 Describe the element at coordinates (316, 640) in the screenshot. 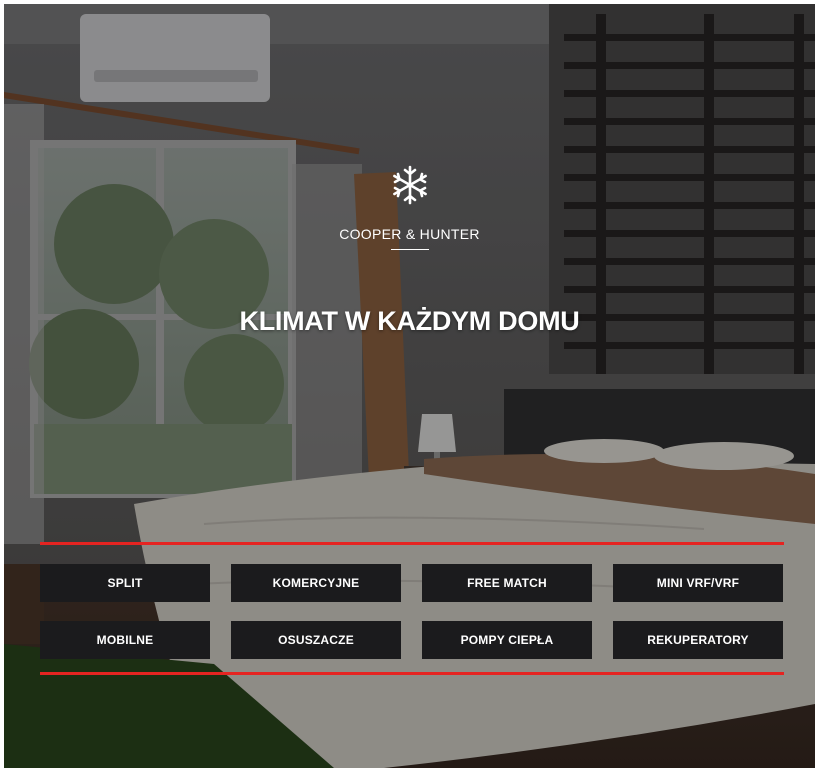

I see `category-button-osuszacze: OSUSZACZE` at that location.